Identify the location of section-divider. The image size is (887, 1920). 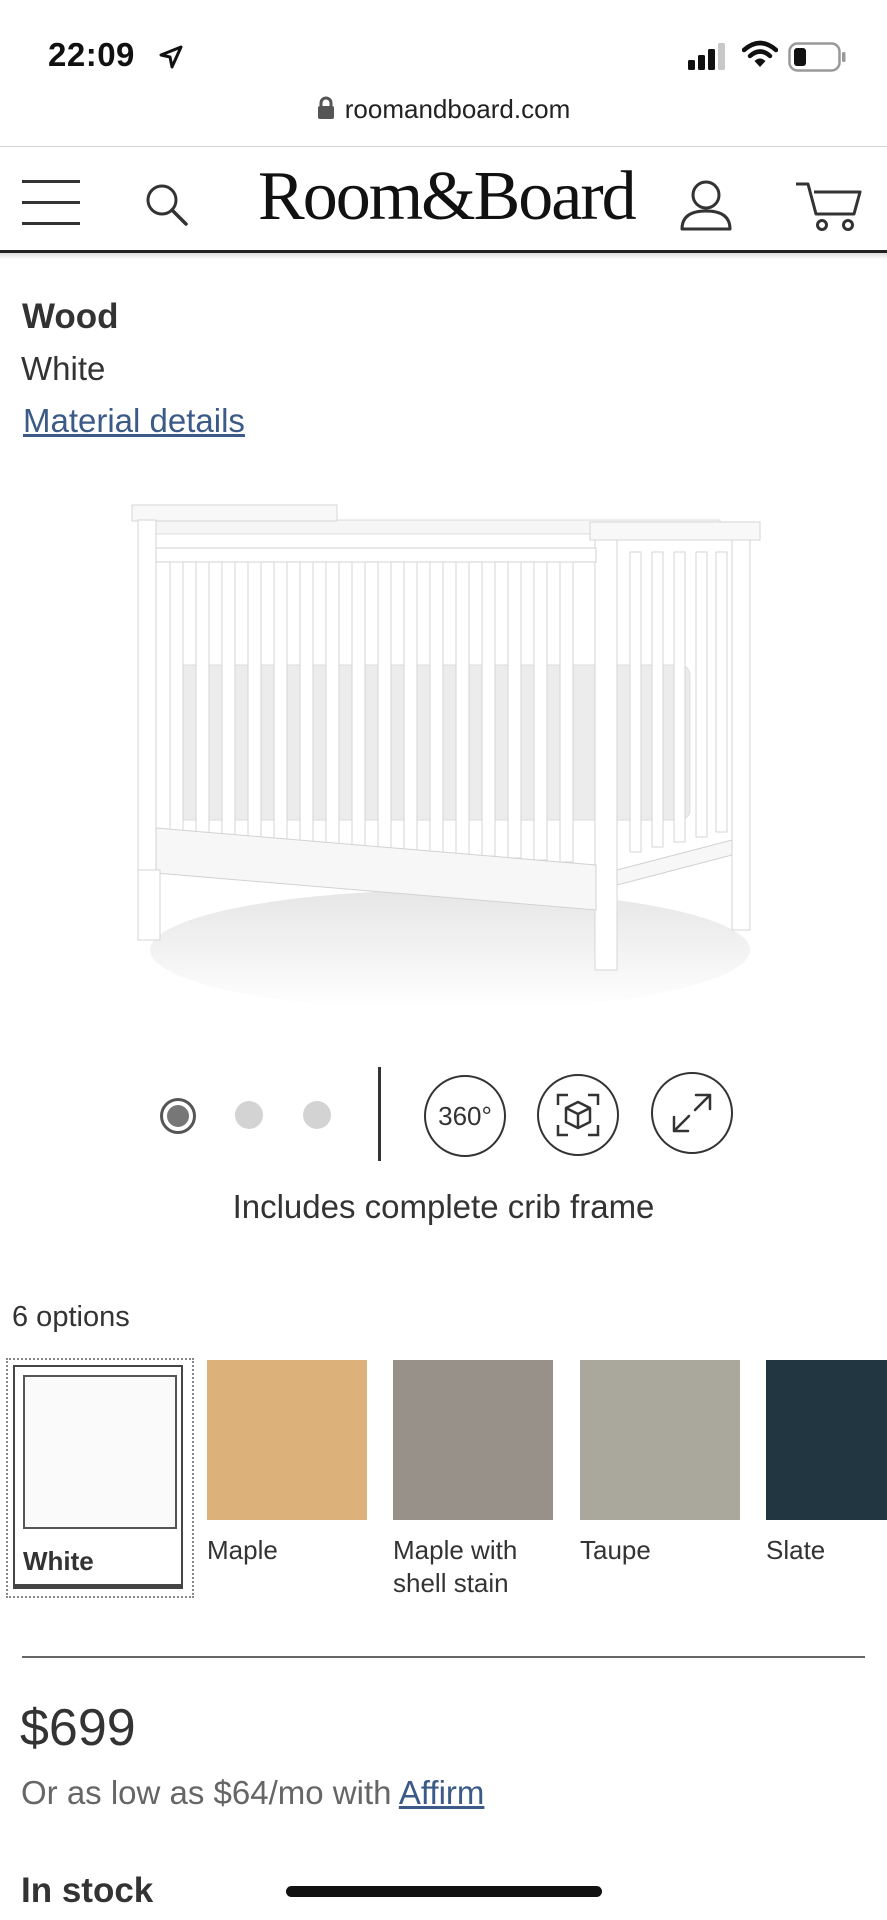
(443, 1657).